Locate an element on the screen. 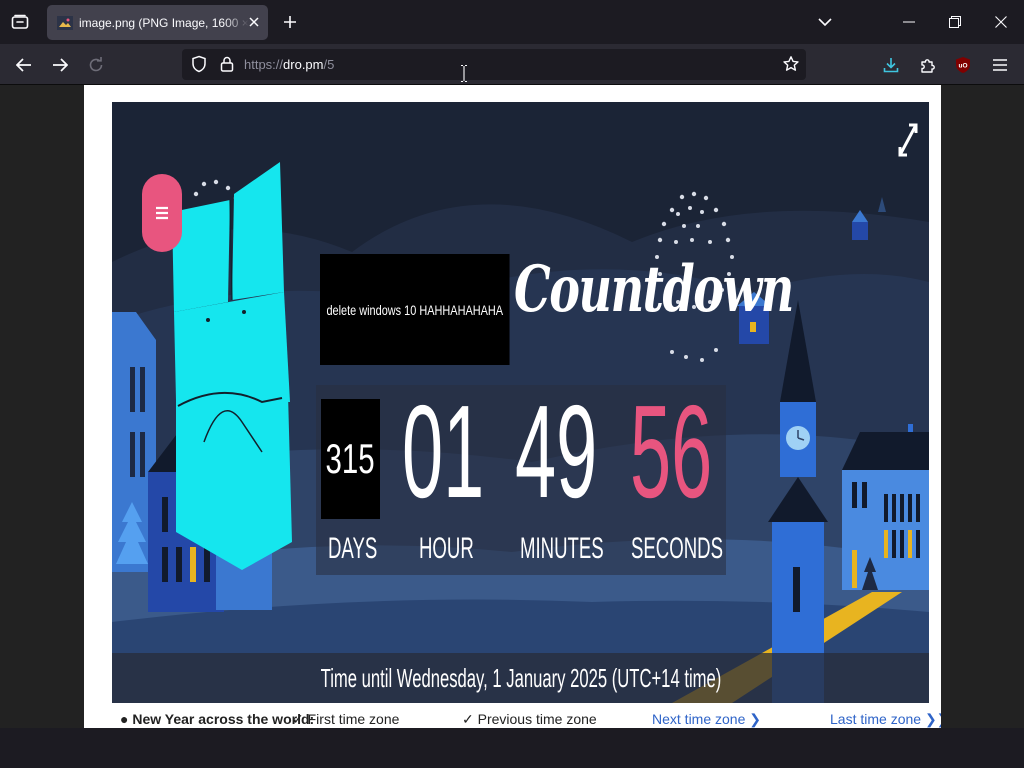 The image size is (1024, 768). reload-button is located at coordinates (96, 65).